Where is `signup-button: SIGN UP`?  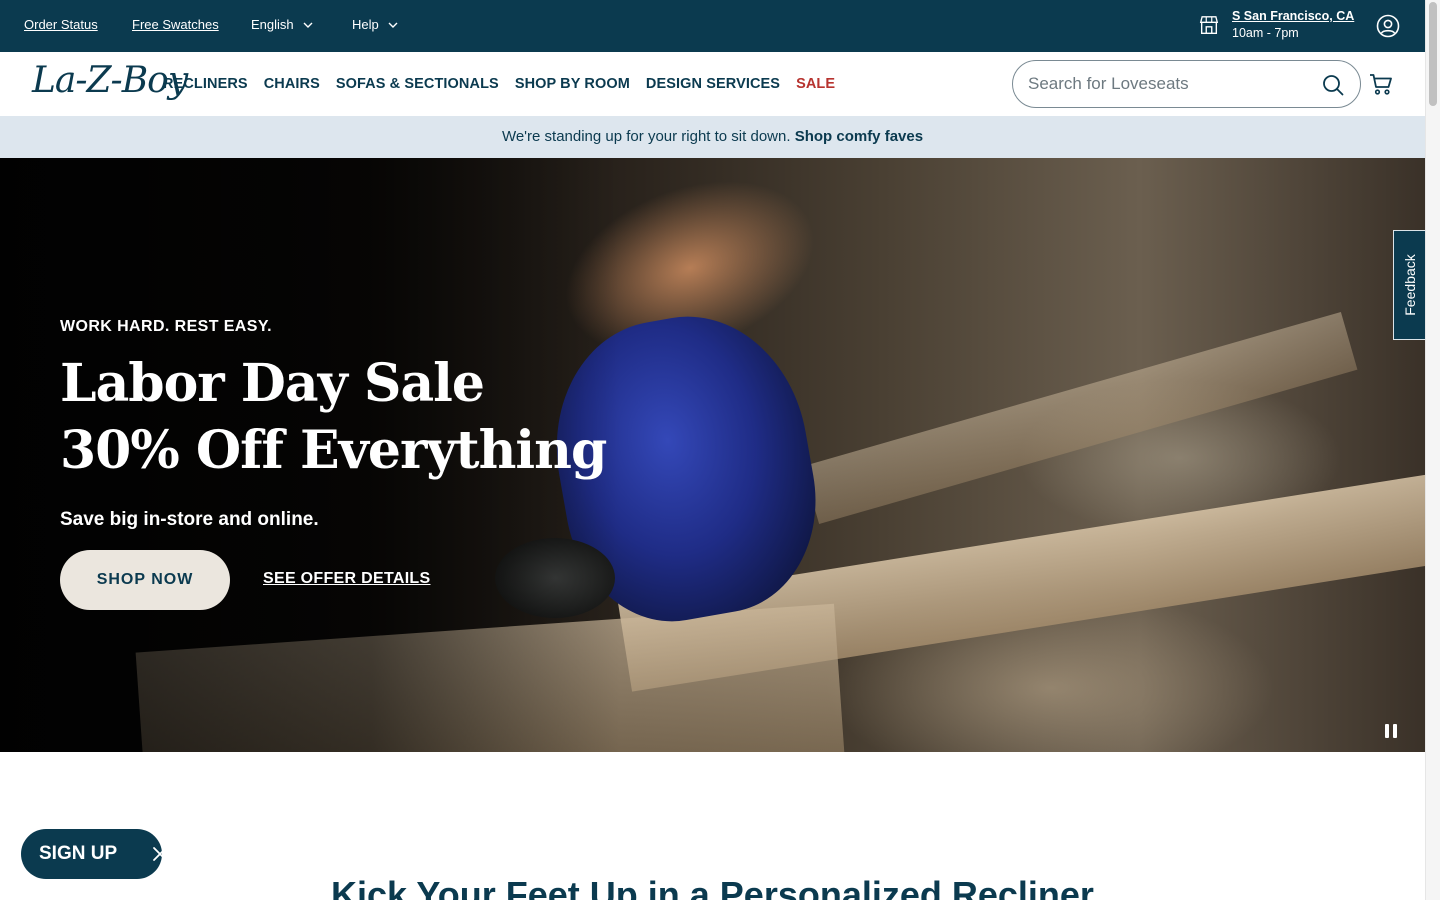
signup-button: SIGN UP is located at coordinates (94, 854).